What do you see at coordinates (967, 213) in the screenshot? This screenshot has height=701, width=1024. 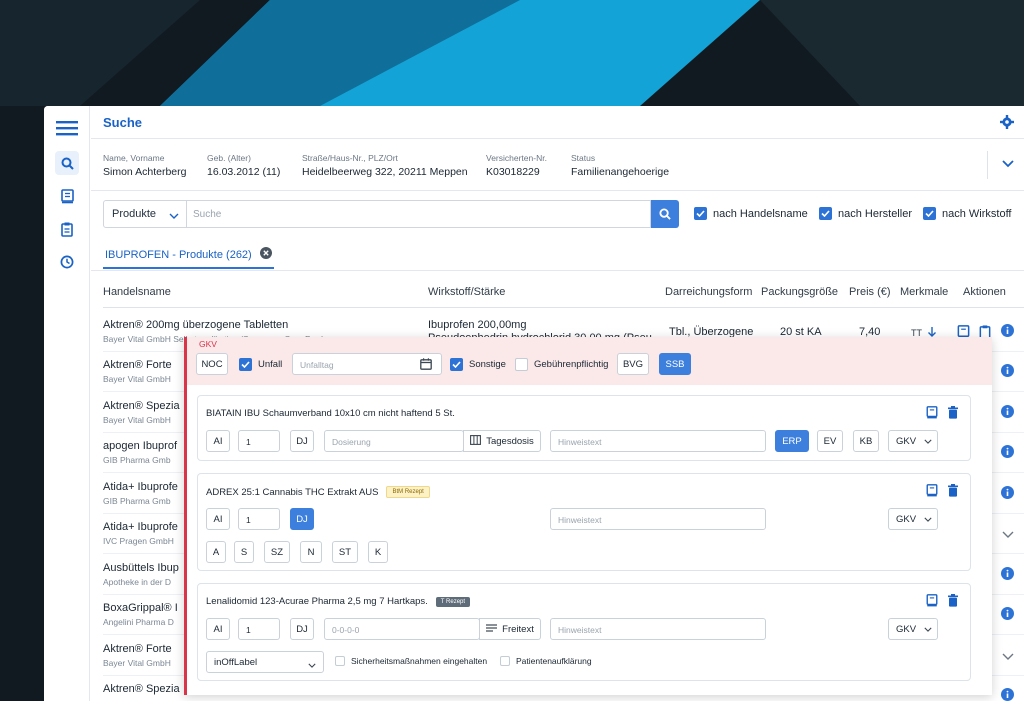 I see `filter-wirkstoff-checkbox: nach Wirkstoff` at bounding box center [967, 213].